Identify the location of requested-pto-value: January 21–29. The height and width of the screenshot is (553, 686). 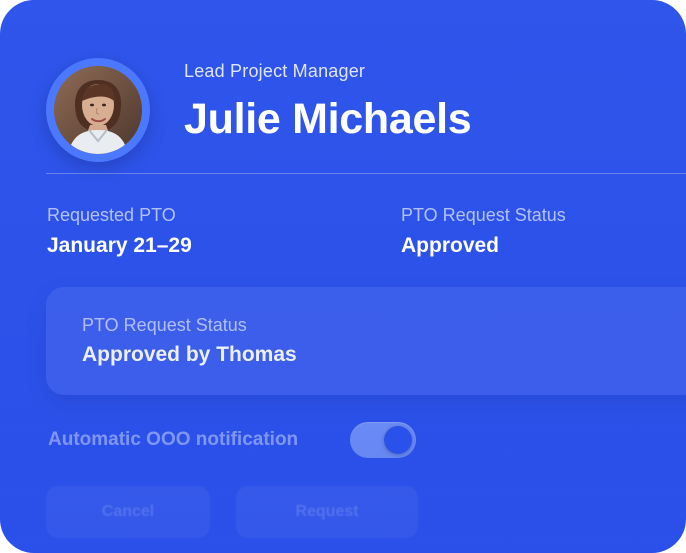
(119, 245).